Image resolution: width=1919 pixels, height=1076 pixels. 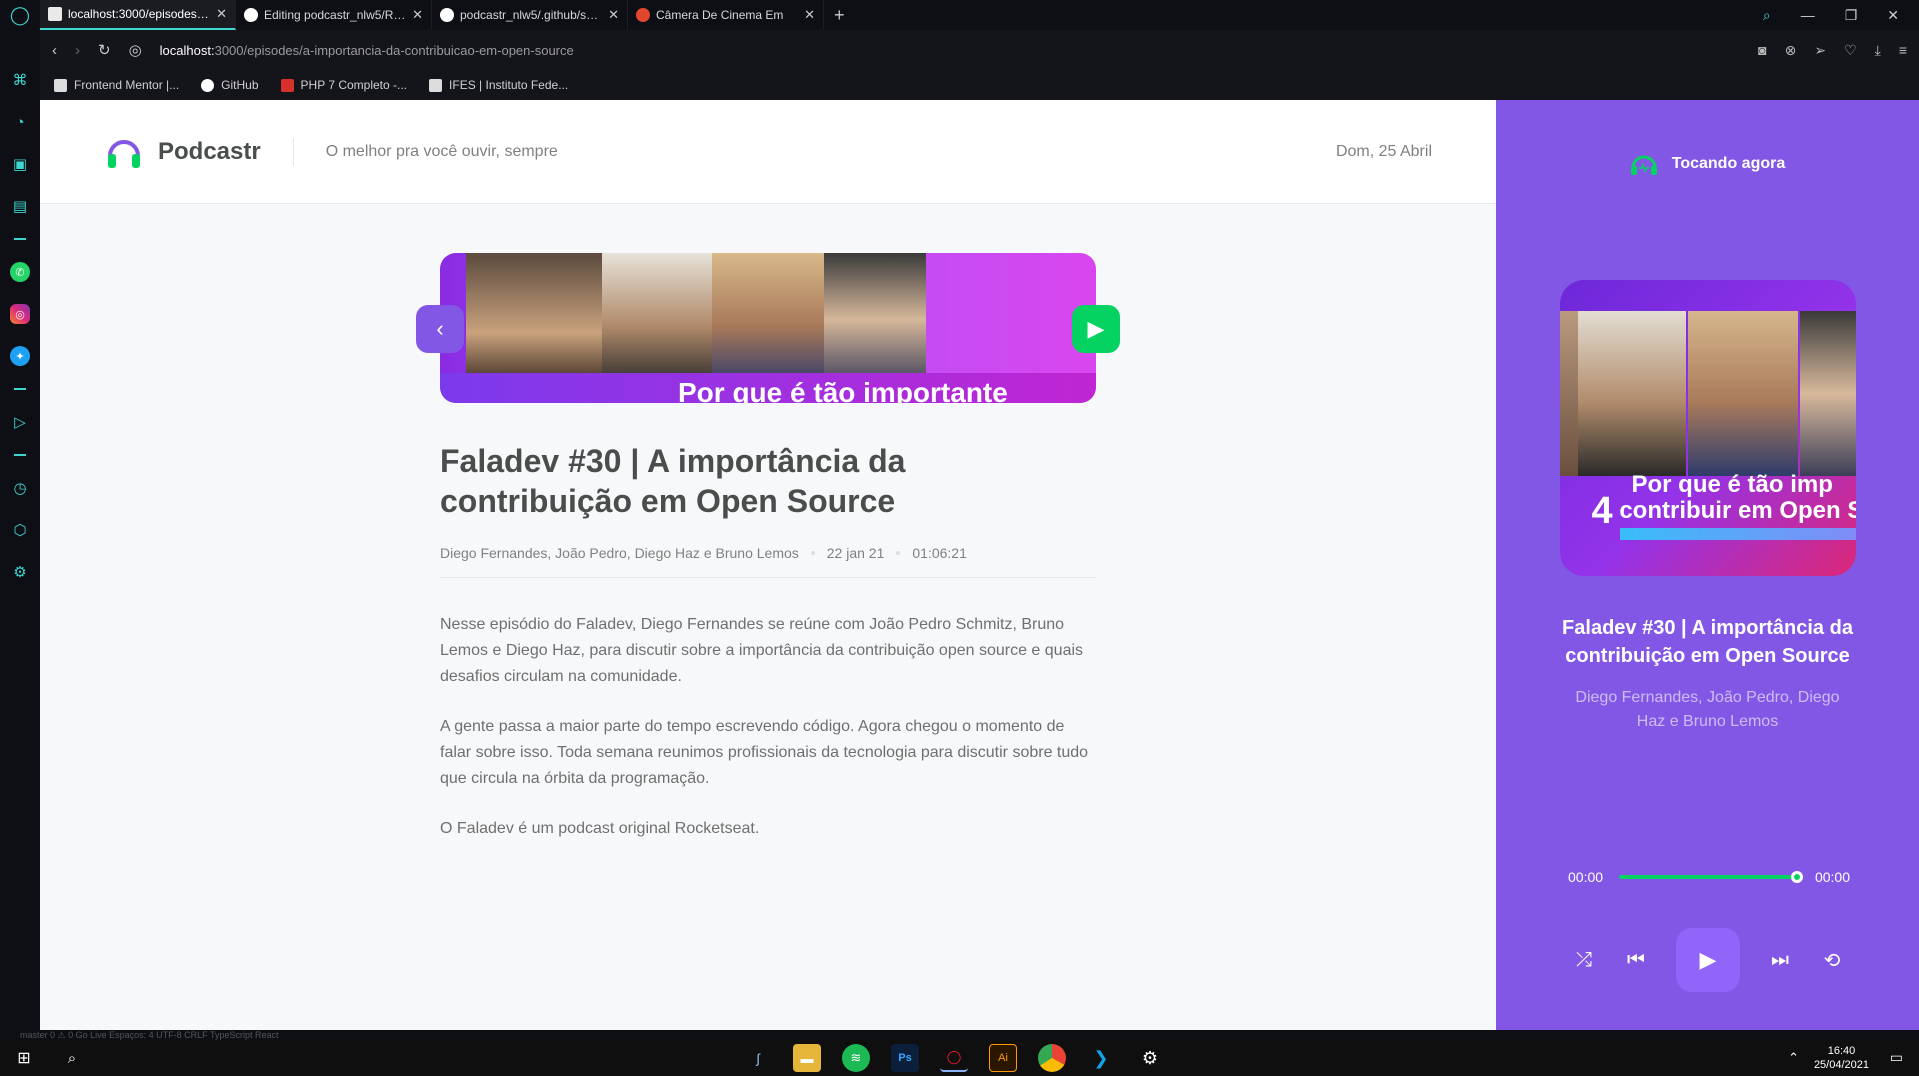 I want to click on clock-date: 25/04/2021, so click(x=1841, y=1065).